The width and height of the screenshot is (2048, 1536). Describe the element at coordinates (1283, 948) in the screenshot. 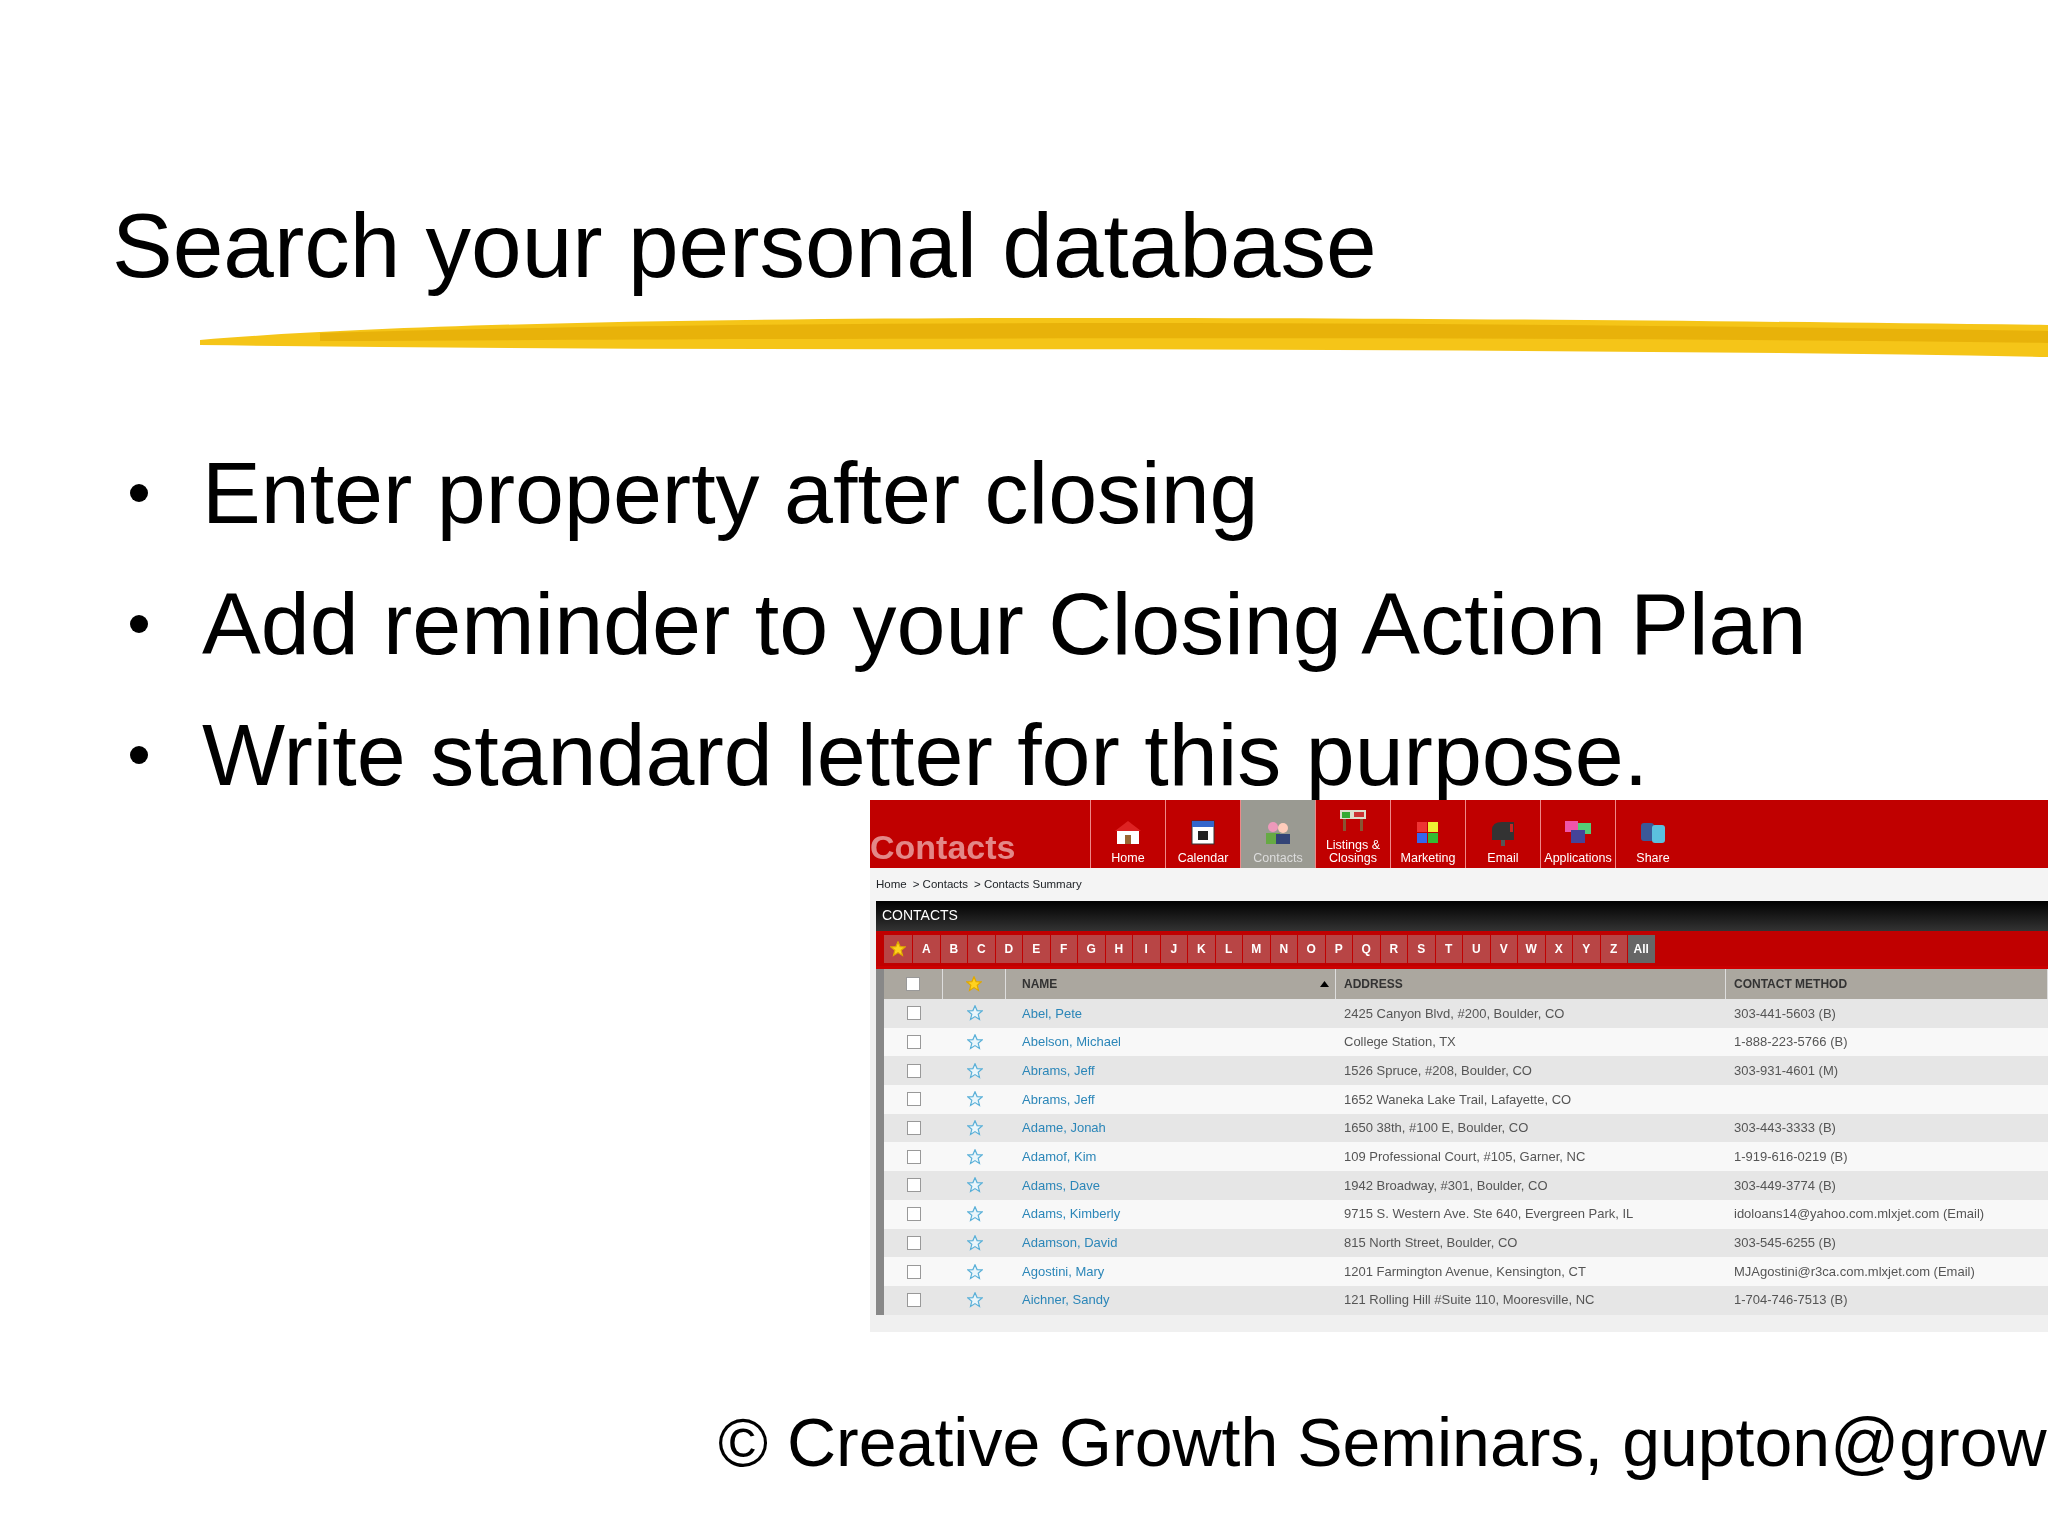

I see `letter-filter: N` at that location.